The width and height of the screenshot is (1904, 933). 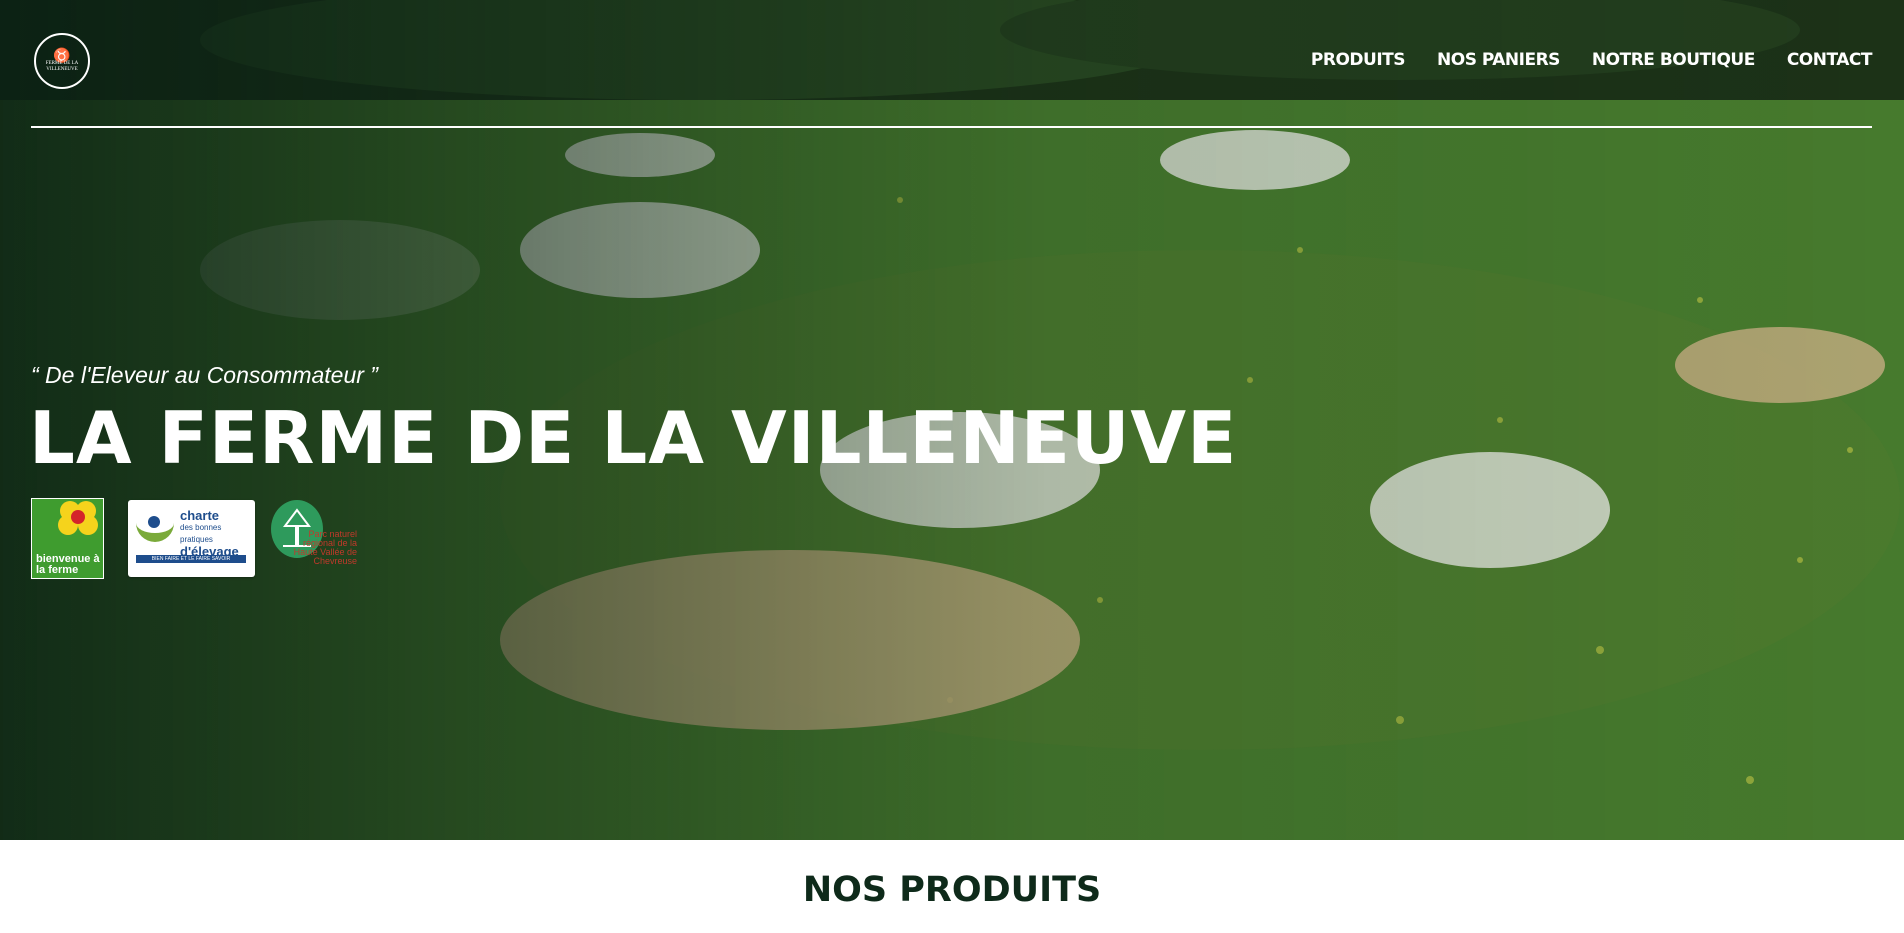 What do you see at coordinates (1673, 60) in the screenshot?
I see `nav-link-notre-boutique: NOTRE BOUTIQUE` at bounding box center [1673, 60].